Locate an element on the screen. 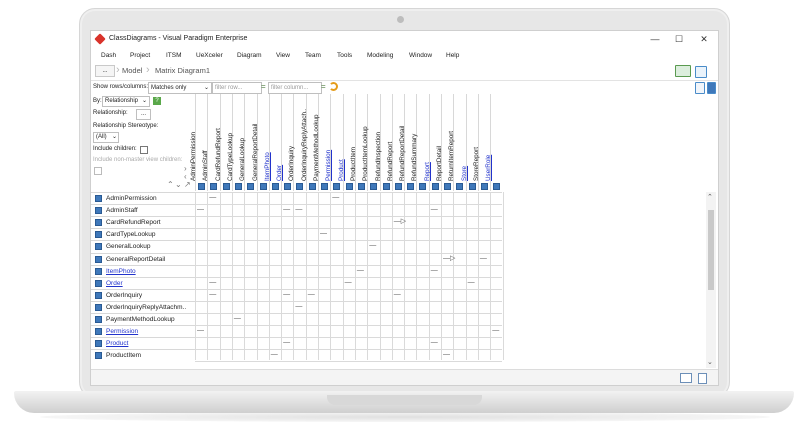 The image size is (807, 445). vertical-scrollbar: ⌃ ⌄ is located at coordinates (711, 280).